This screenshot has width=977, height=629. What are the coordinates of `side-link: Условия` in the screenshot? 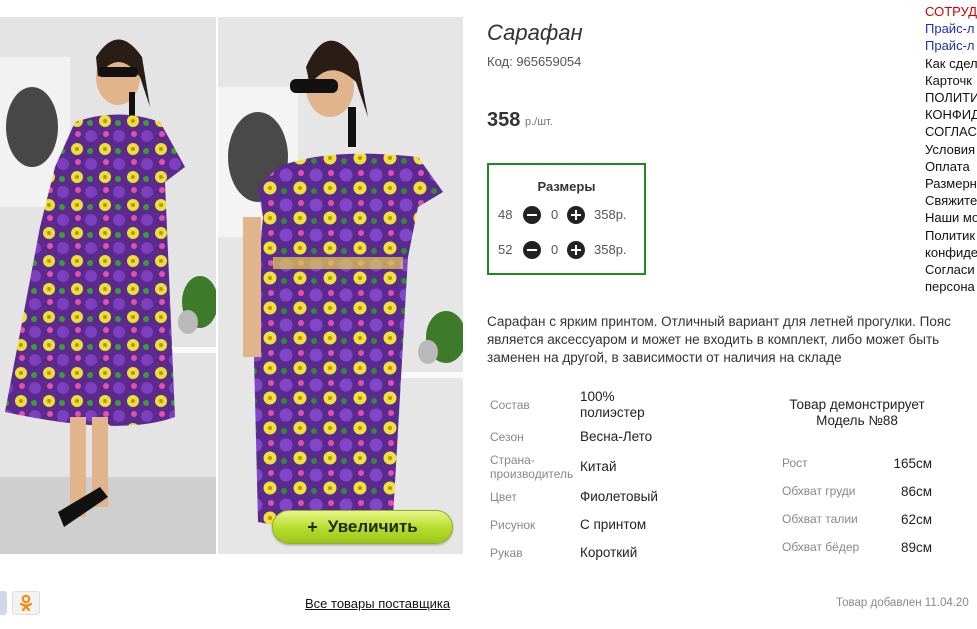 It's located at (951, 149).